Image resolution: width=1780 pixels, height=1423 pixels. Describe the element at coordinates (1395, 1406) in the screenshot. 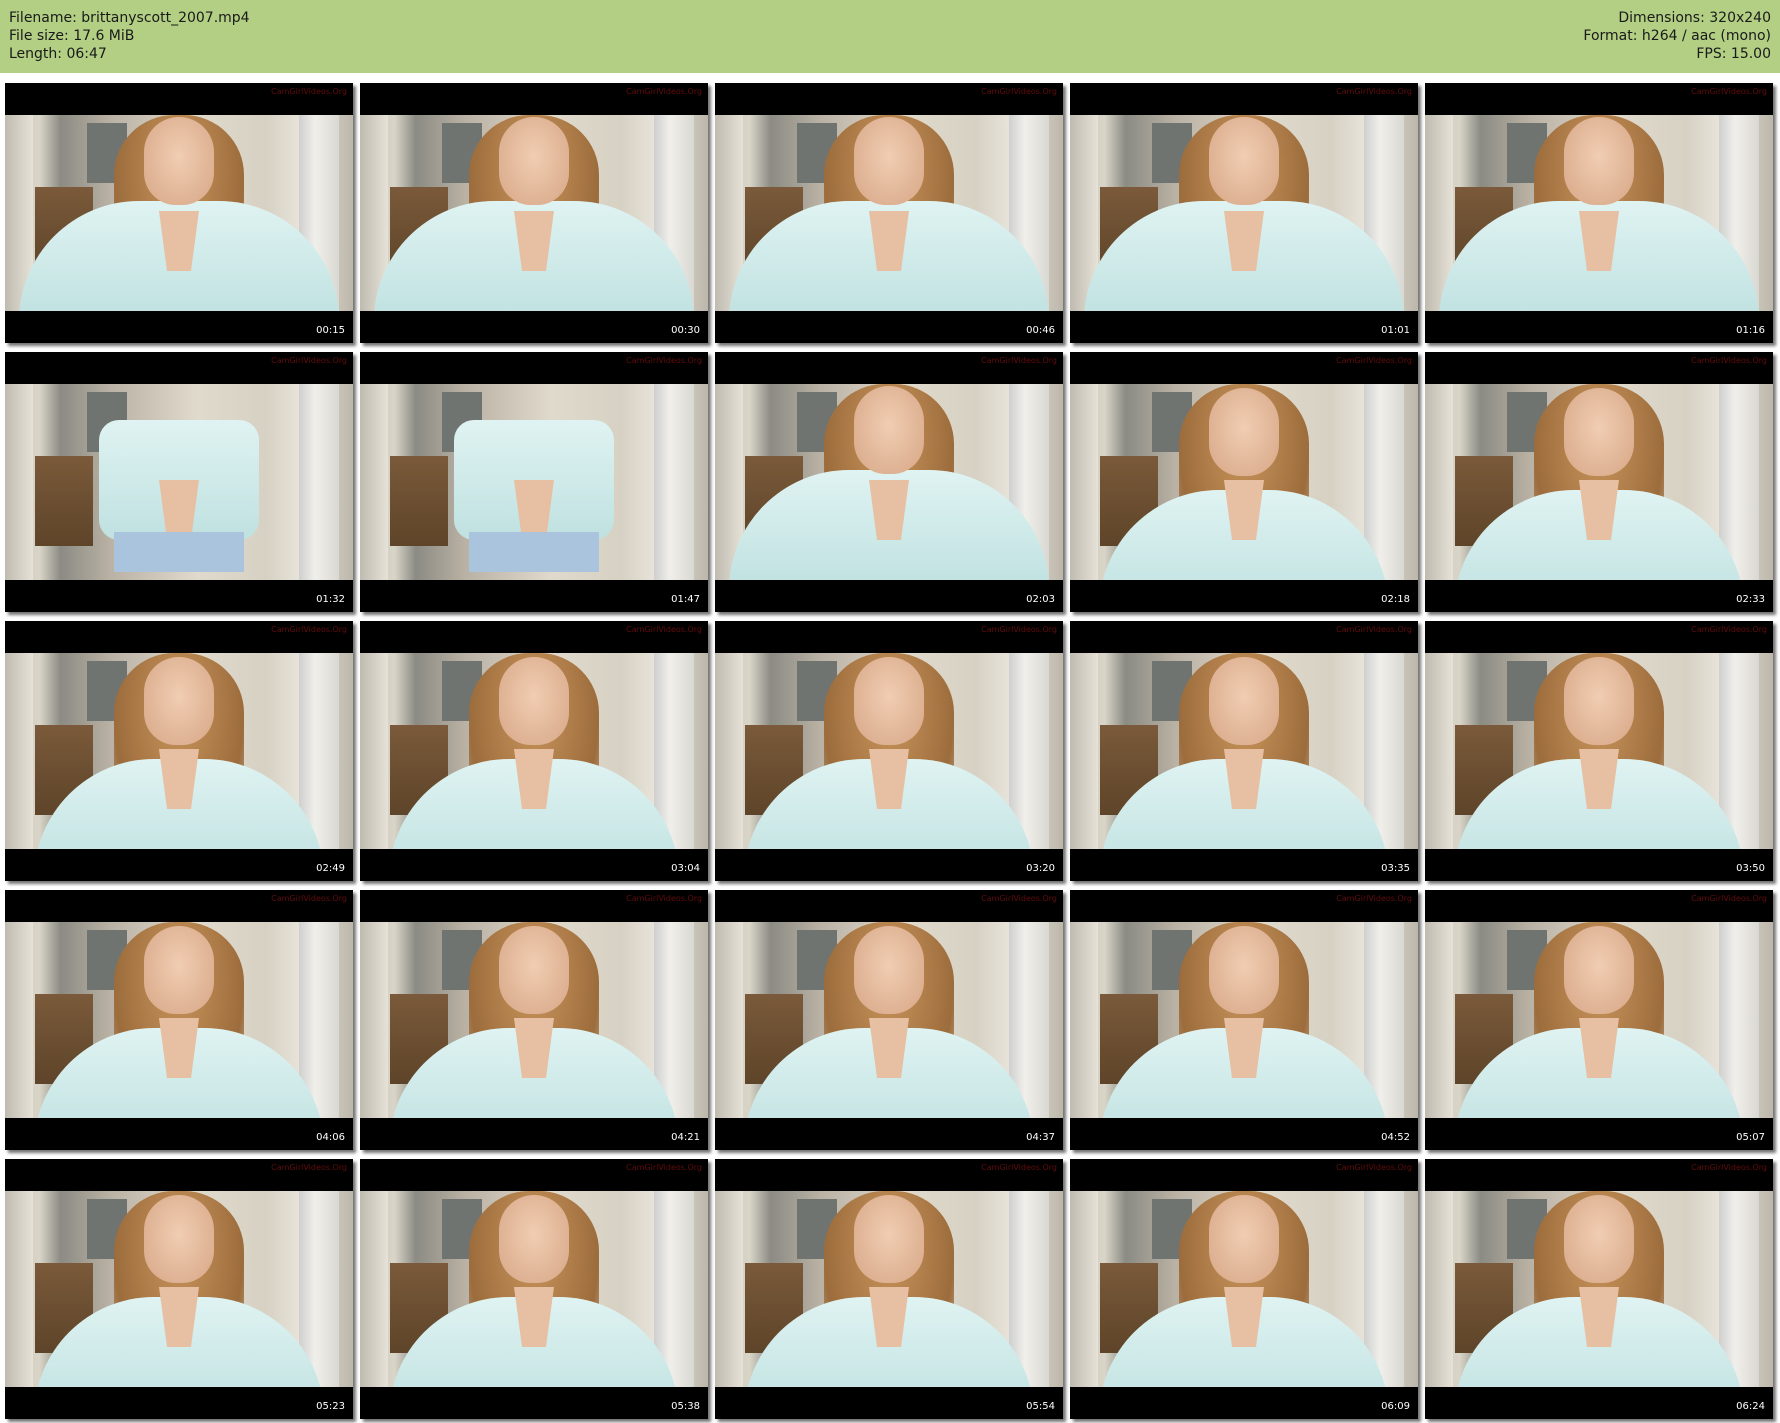

I see `frame-timestamp: 06:09` at that location.